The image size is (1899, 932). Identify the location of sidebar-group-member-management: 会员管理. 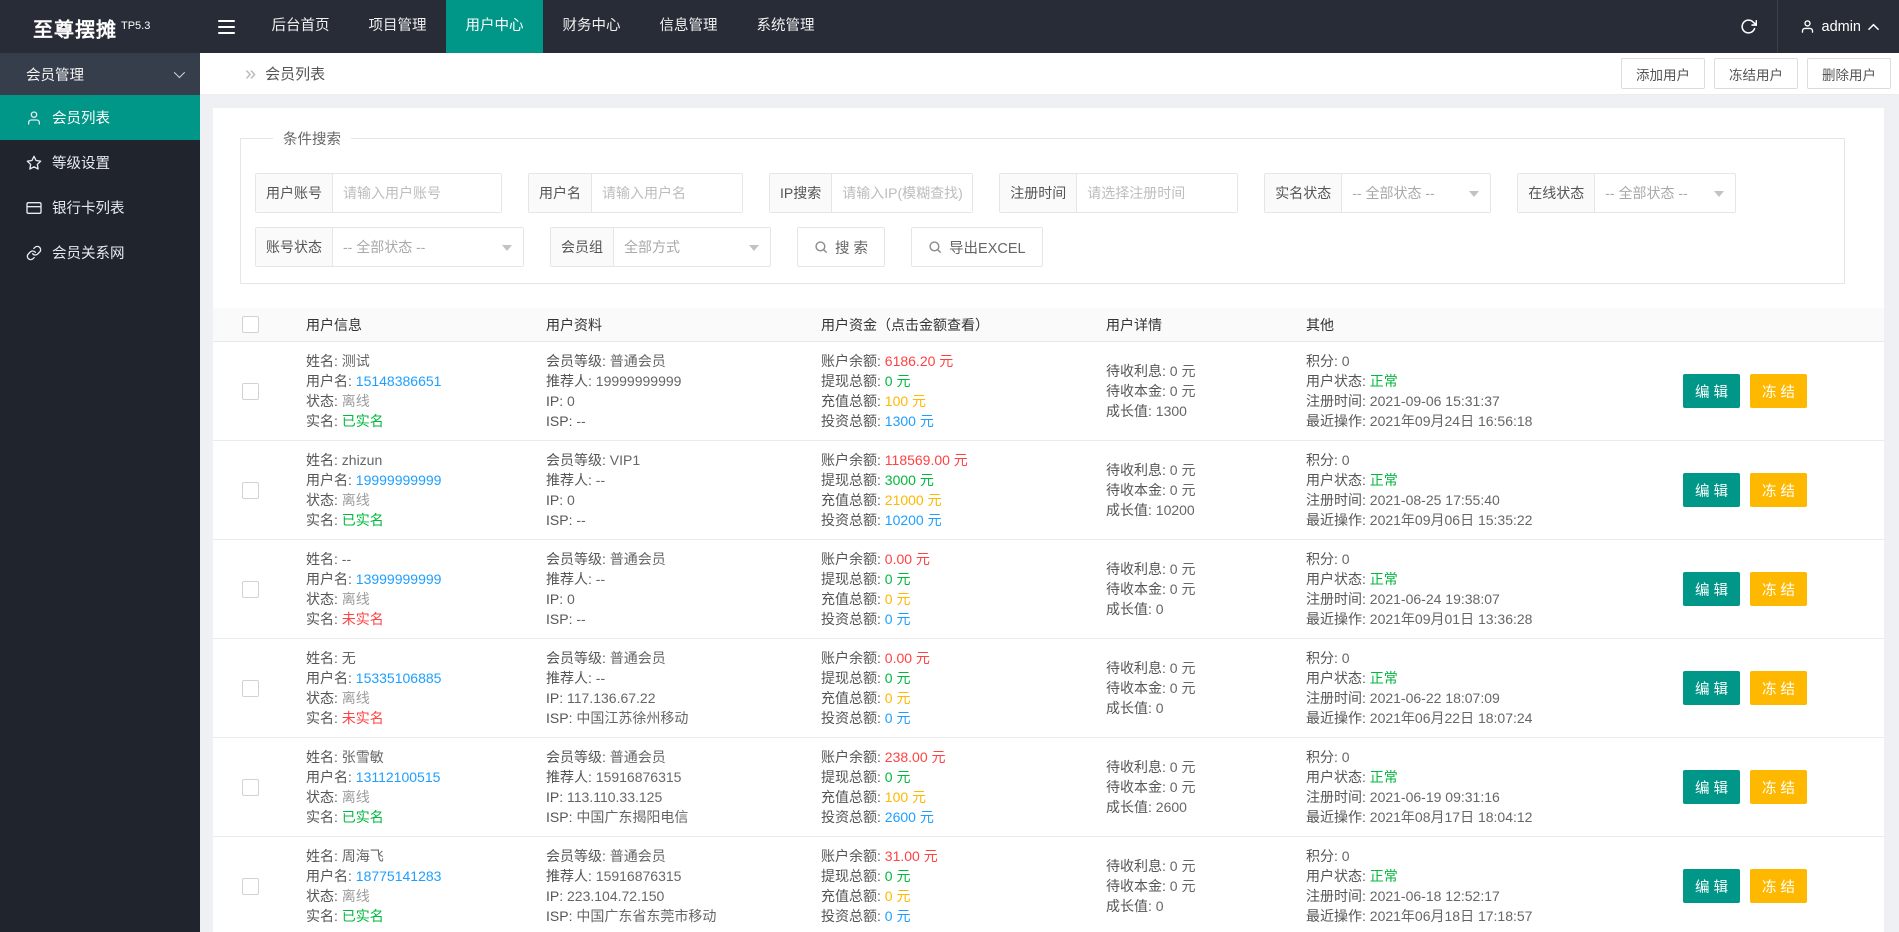
(100, 74).